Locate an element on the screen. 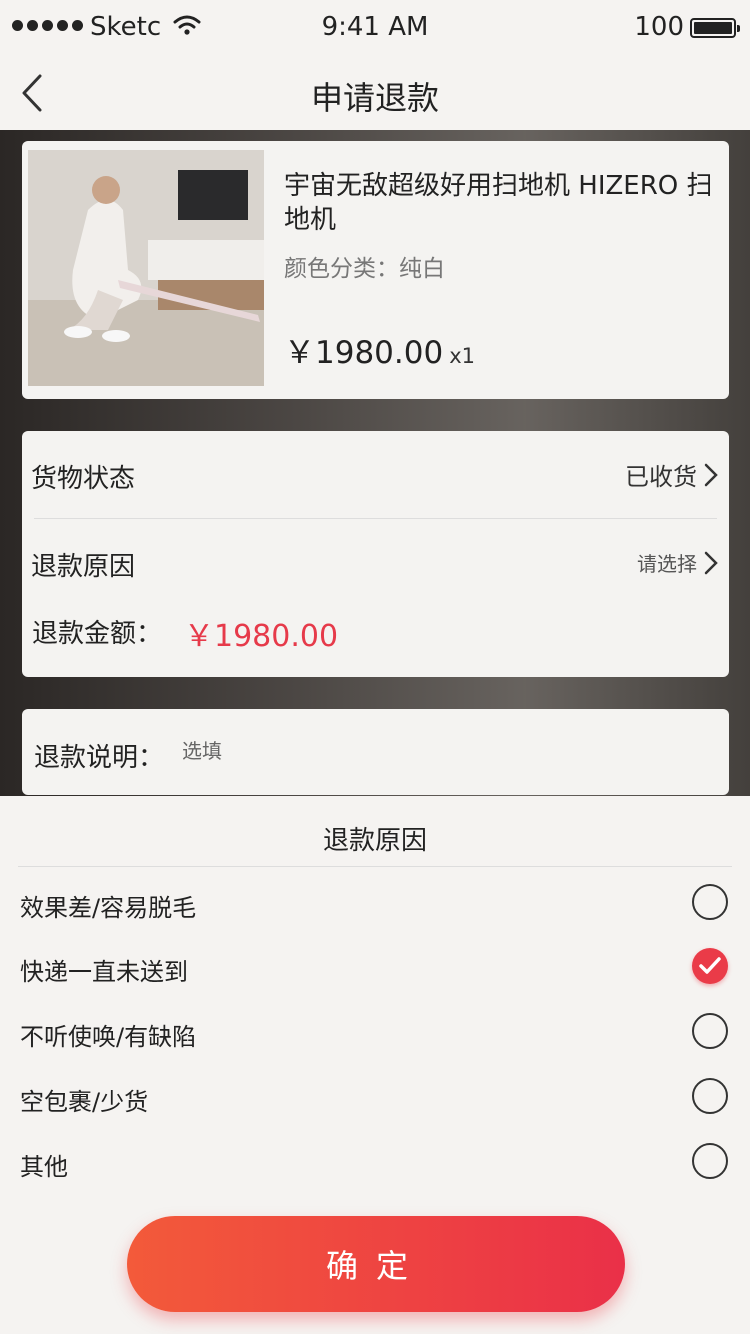  page-title: 申请退款 is located at coordinates (374, 98).